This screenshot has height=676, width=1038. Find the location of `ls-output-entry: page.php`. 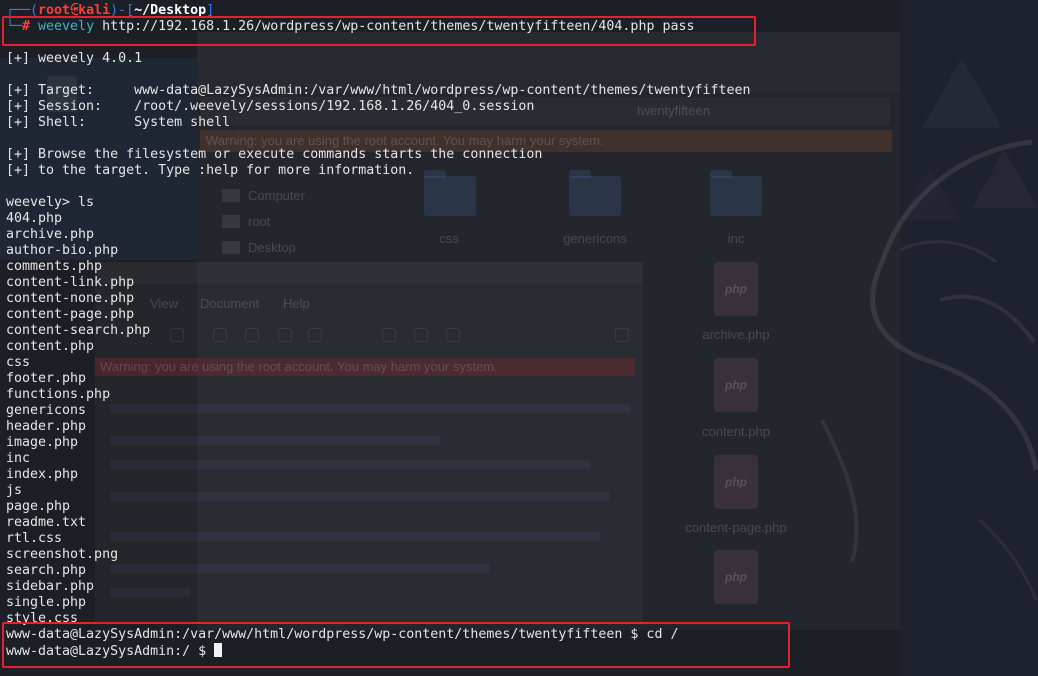

ls-output-entry: page.php is located at coordinates (38, 506).